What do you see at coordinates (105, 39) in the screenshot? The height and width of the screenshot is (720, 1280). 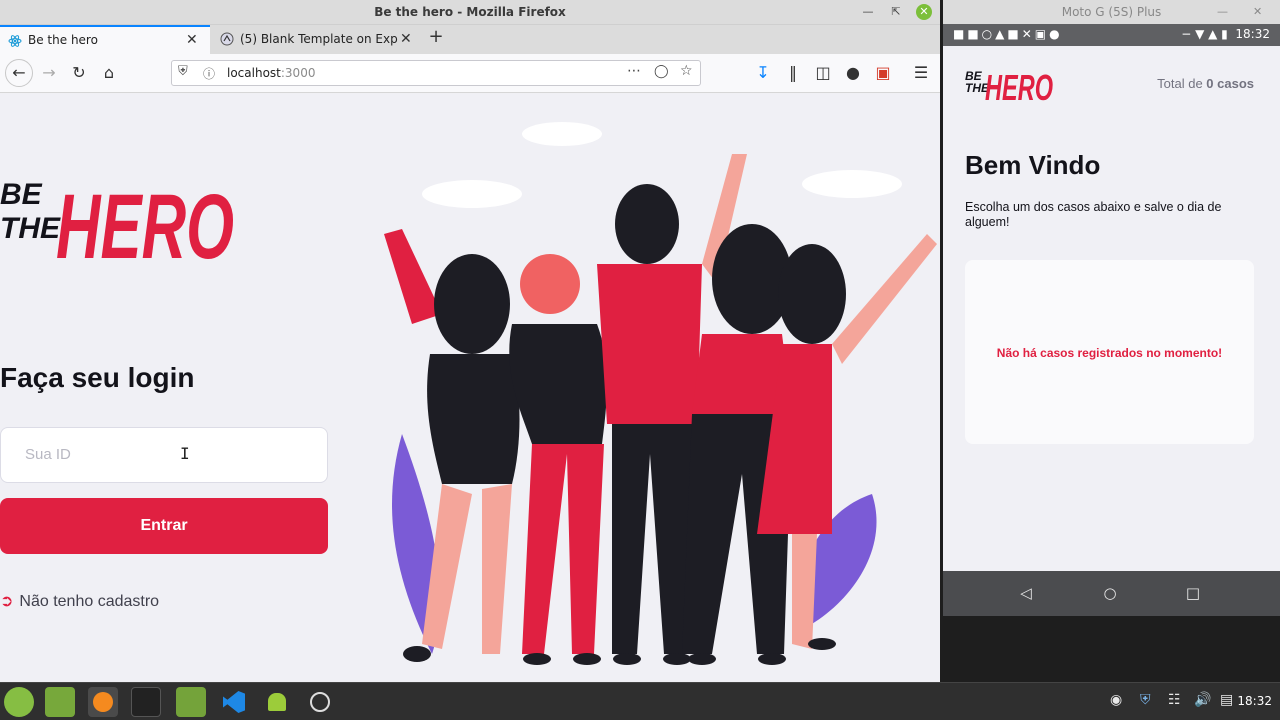 I see `tab-be-the-hero: Be the hero ✕` at bounding box center [105, 39].